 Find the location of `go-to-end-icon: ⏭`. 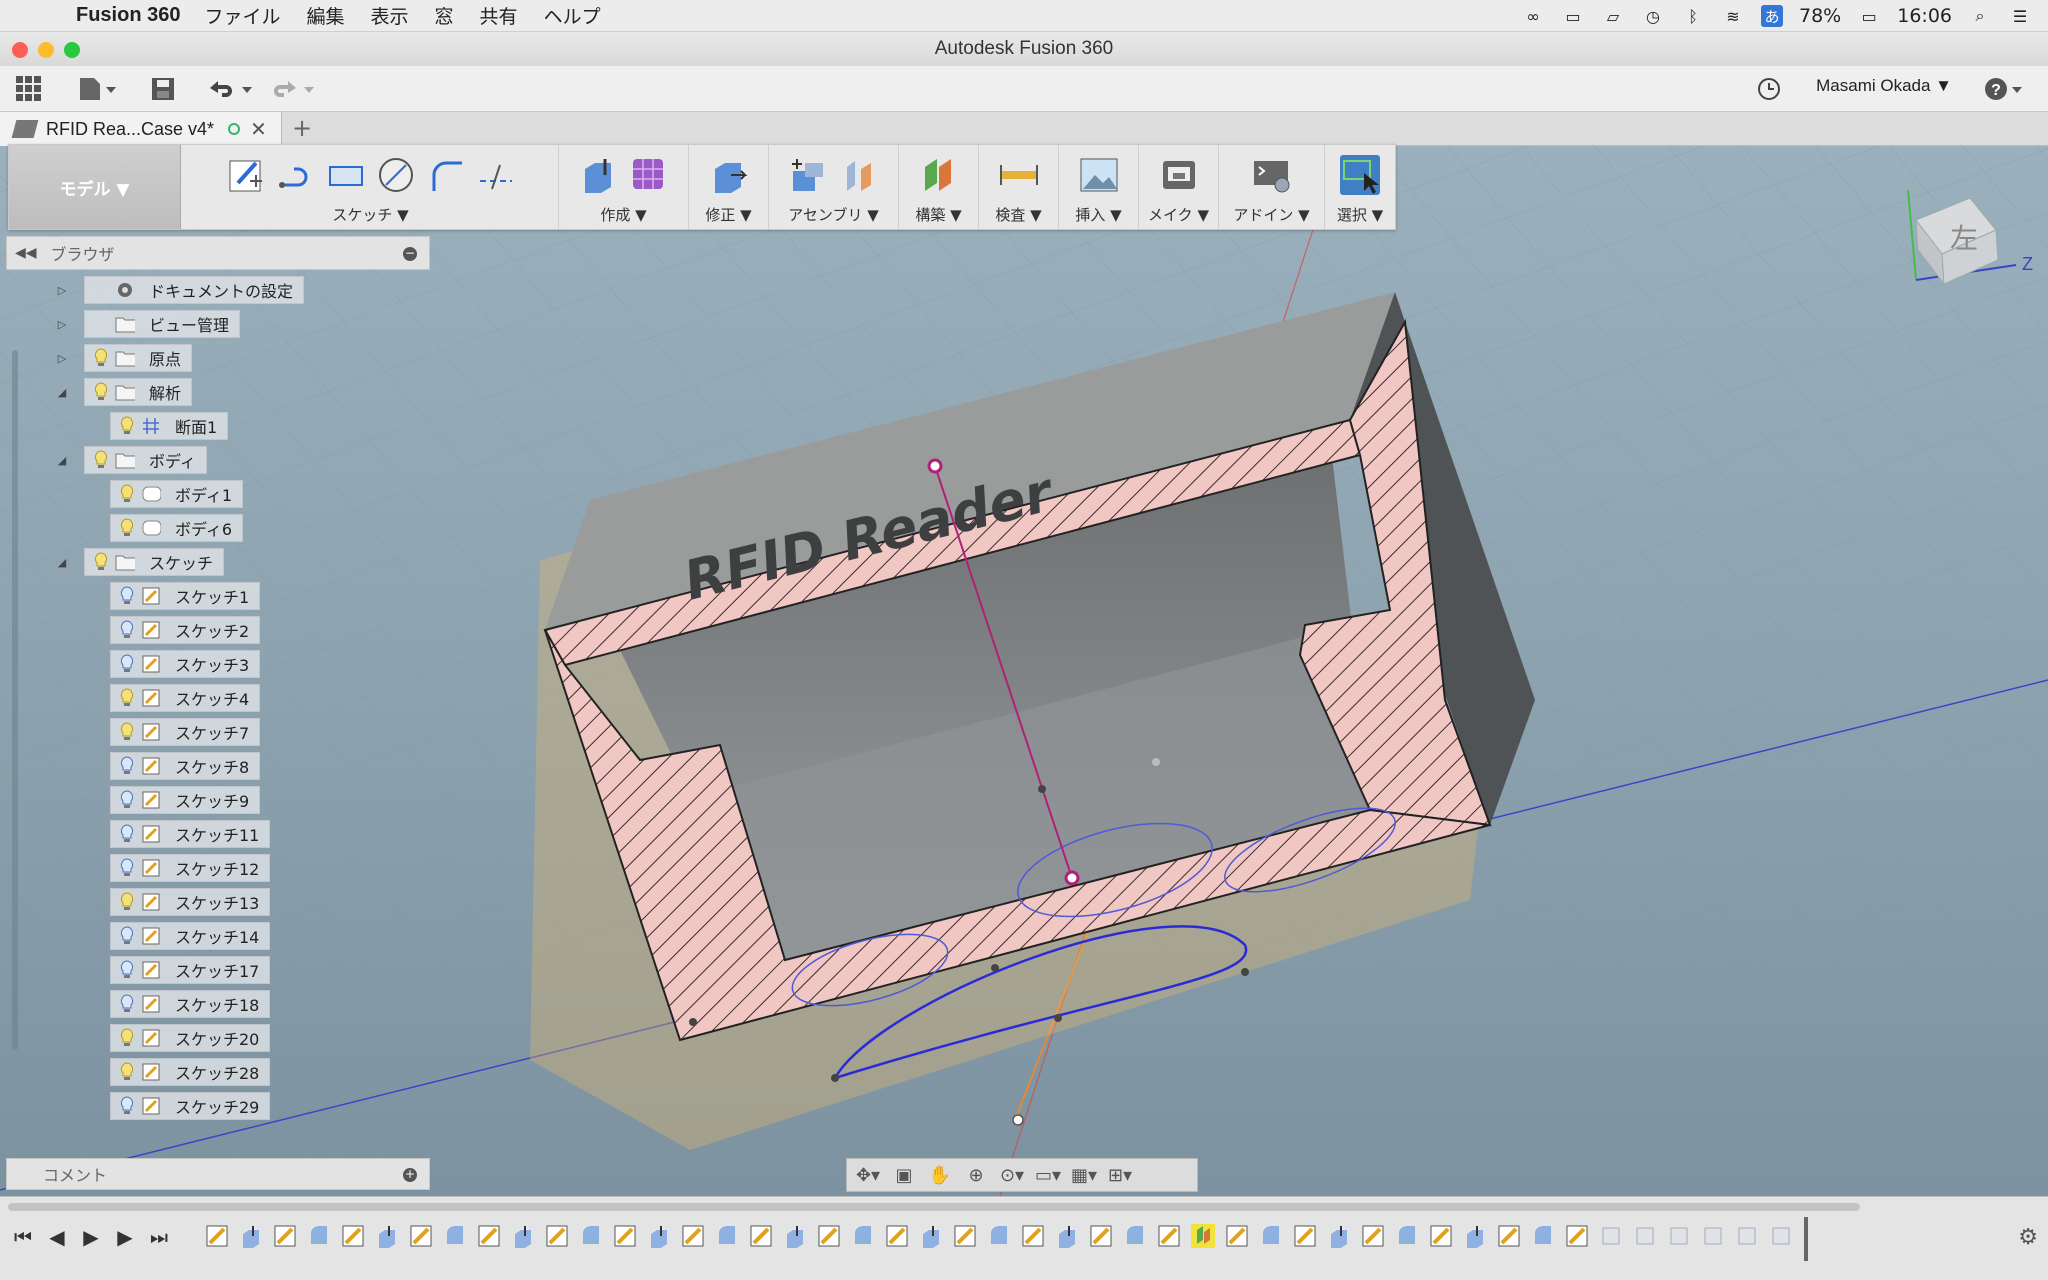

go-to-end-icon: ⏭ is located at coordinates (159, 1237).